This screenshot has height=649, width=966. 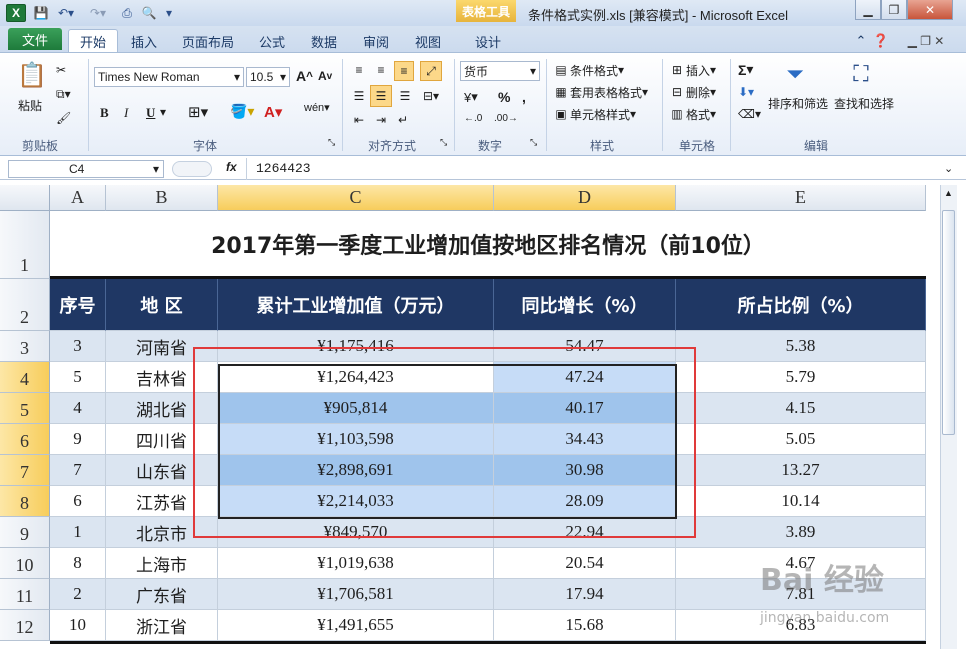 What do you see at coordinates (272, 41) in the screenshot?
I see `tab-formulas: 公式` at bounding box center [272, 41].